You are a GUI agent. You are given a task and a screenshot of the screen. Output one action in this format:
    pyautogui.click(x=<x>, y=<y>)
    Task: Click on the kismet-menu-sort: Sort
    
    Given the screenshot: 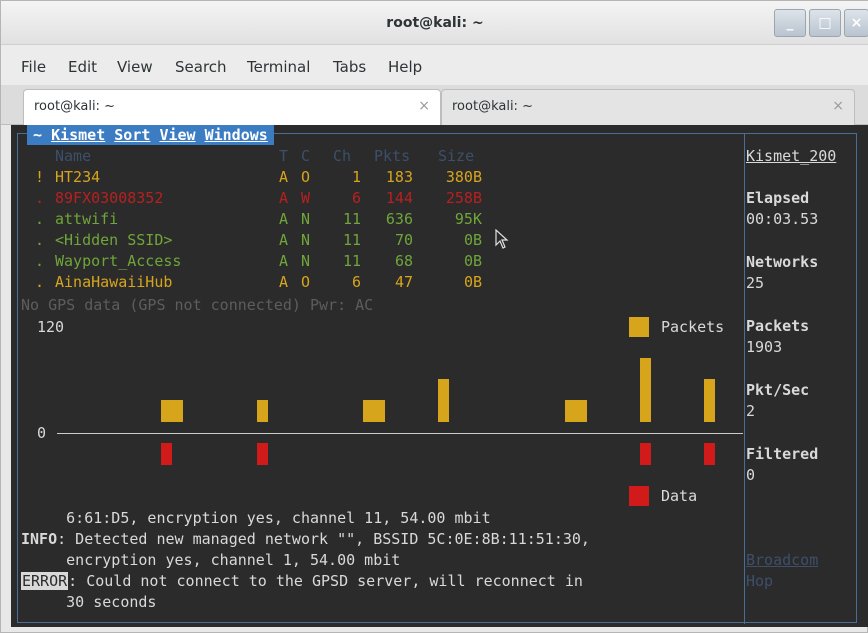 What is the action you would take?
    pyautogui.click(x=132, y=135)
    